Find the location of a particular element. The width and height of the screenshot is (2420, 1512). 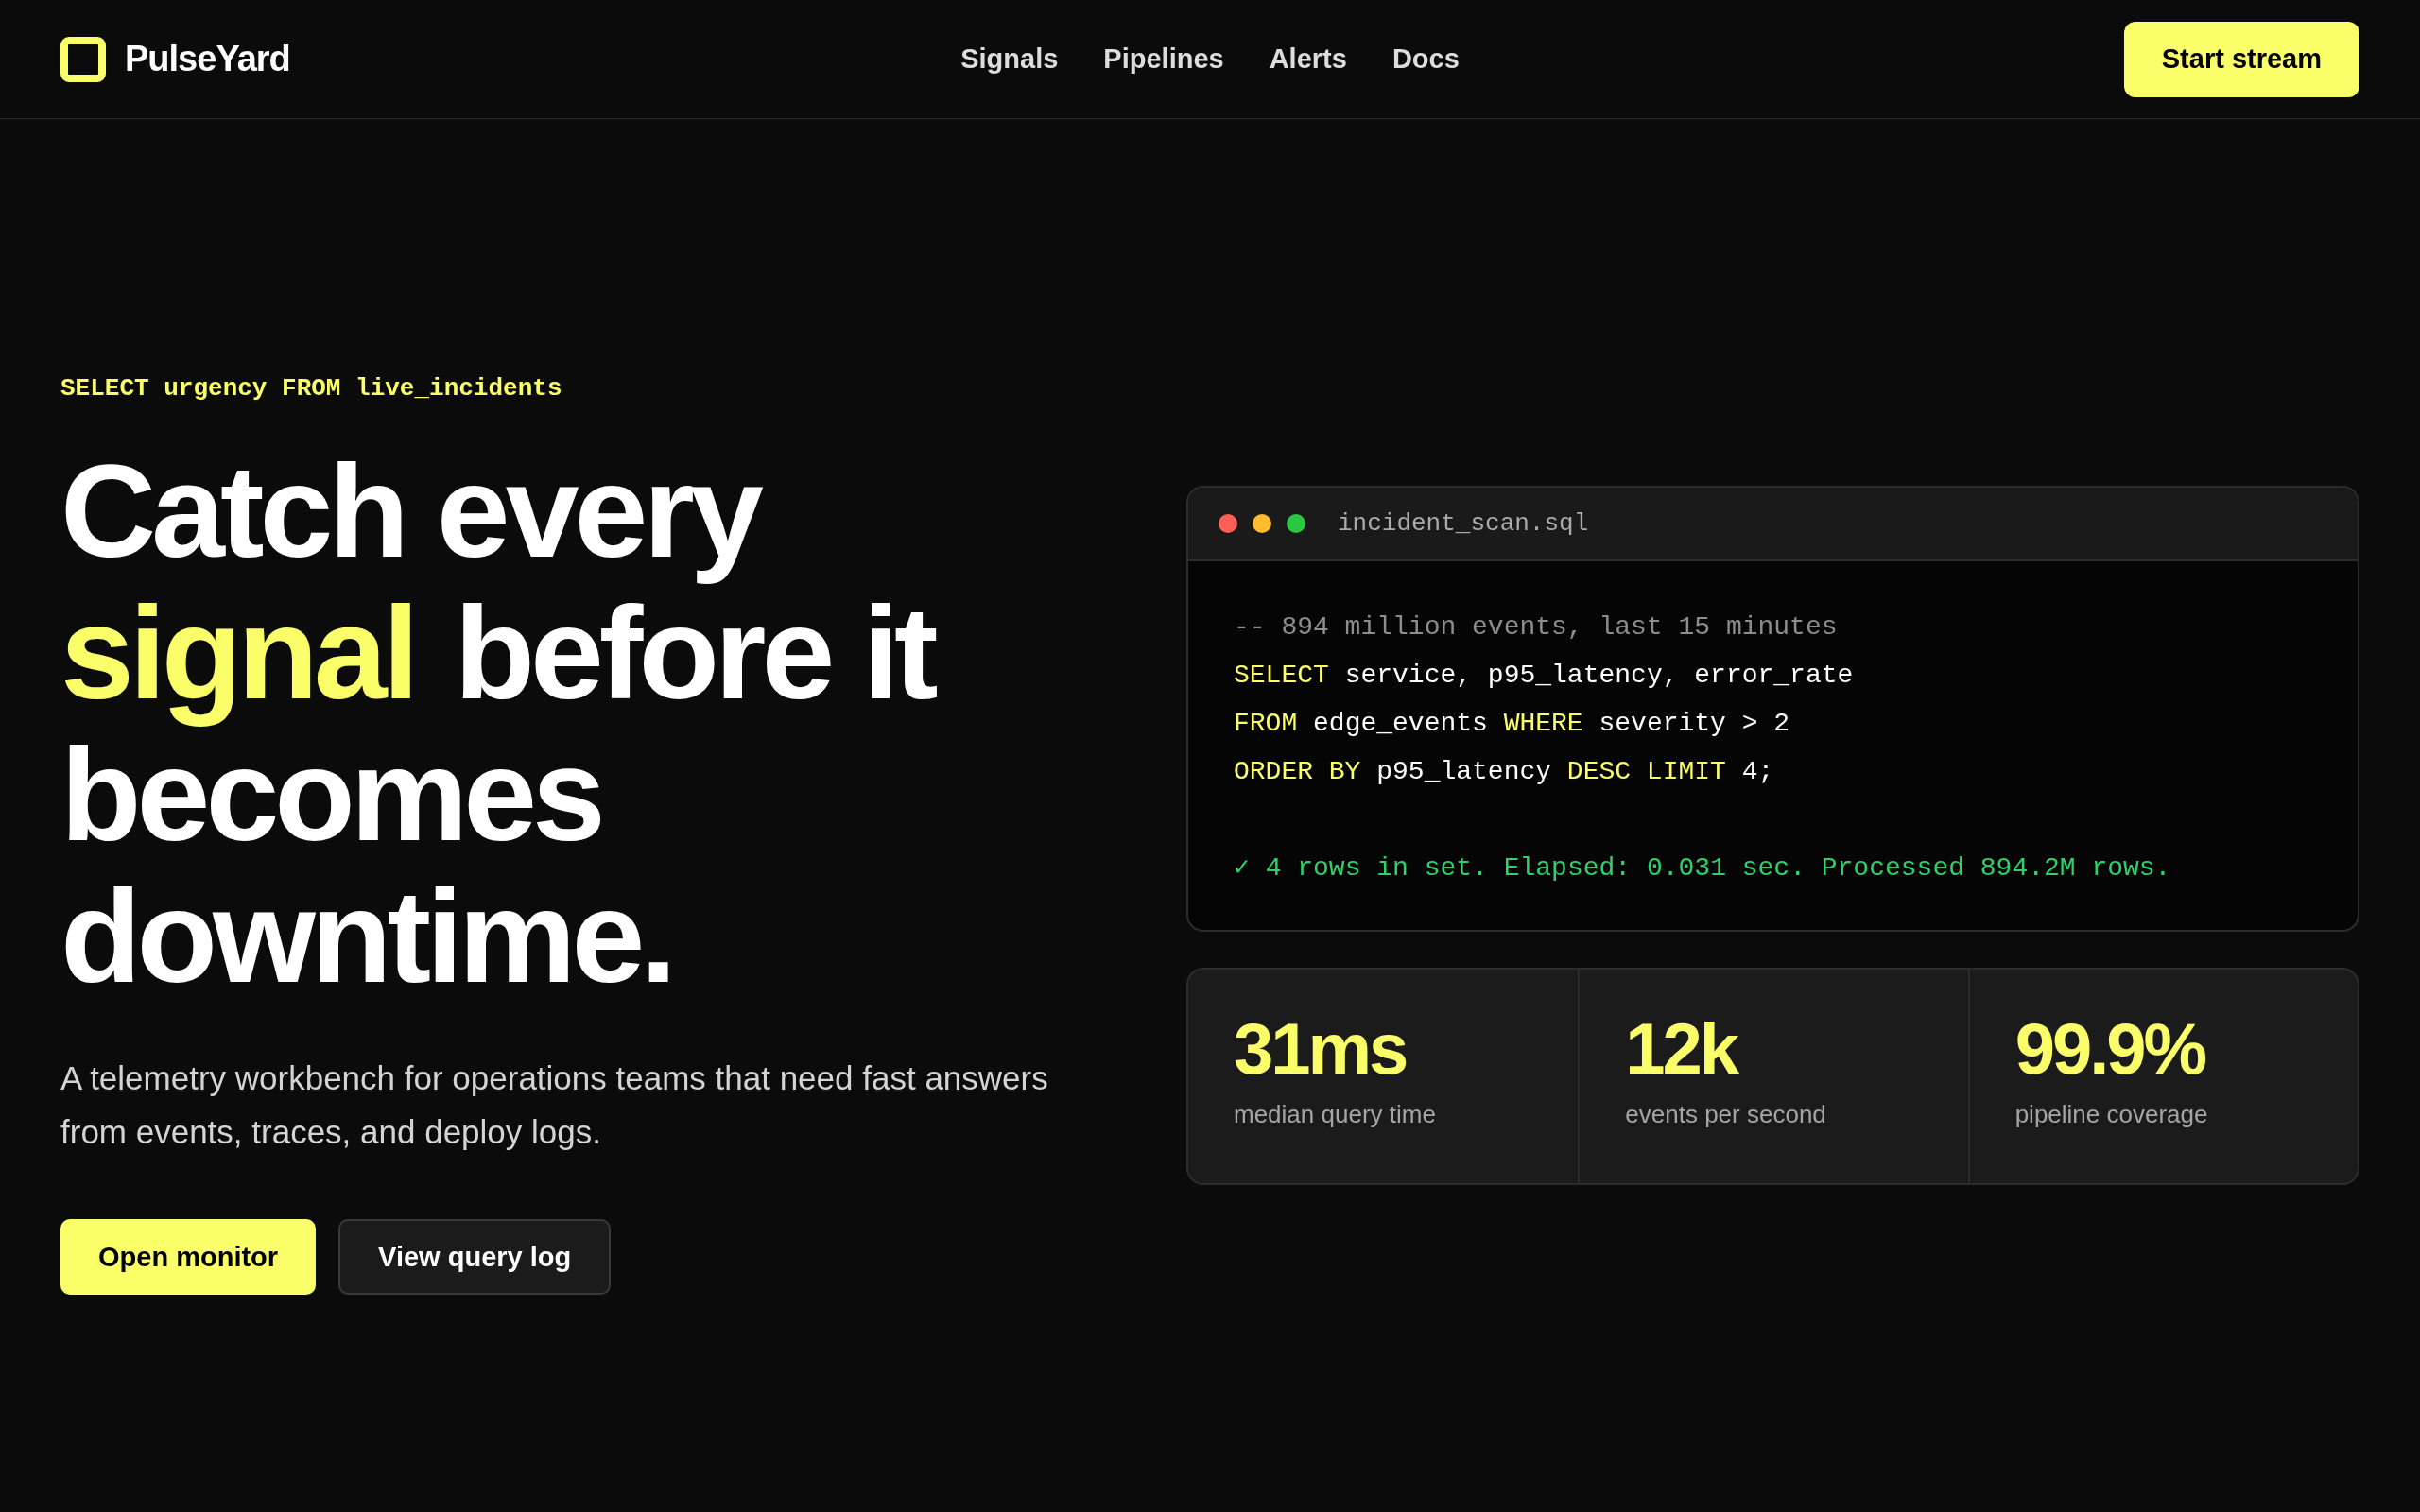

code-line: -- 894 million events, last 15 minutes is located at coordinates (1536, 627).